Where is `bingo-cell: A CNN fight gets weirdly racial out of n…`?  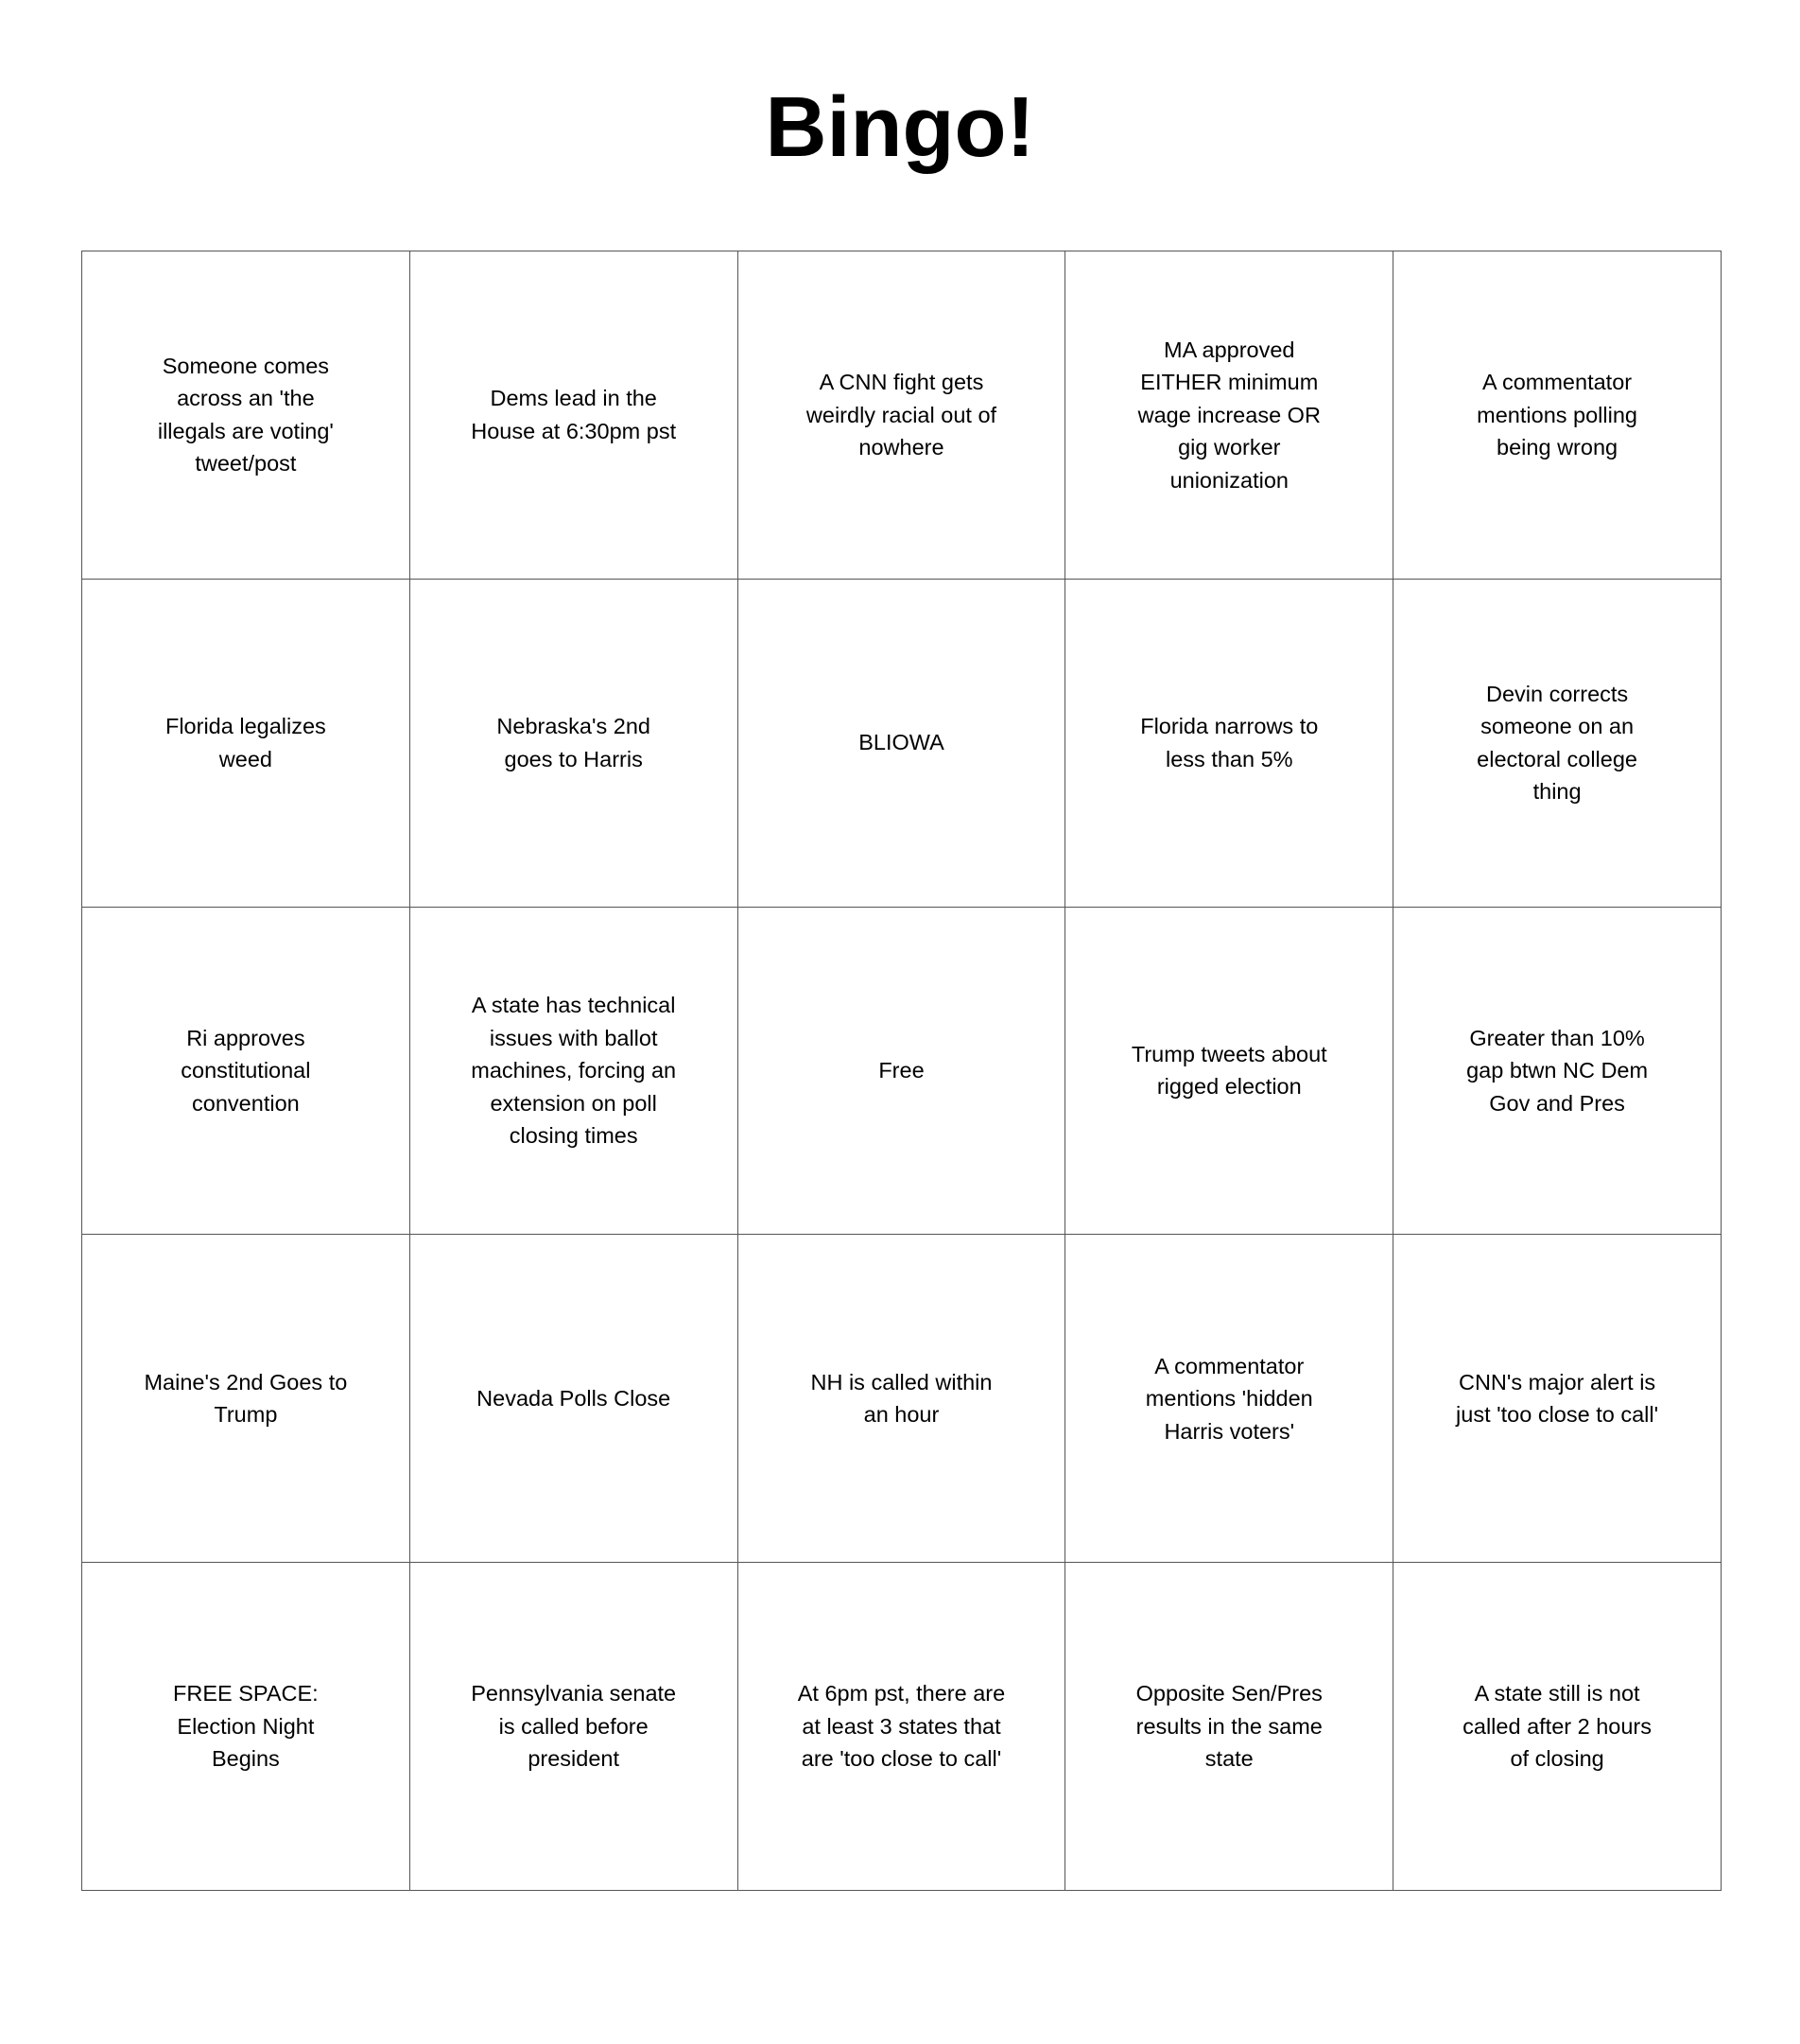 bingo-cell: A CNN fight gets weirdly racial out of n… is located at coordinates (901, 415).